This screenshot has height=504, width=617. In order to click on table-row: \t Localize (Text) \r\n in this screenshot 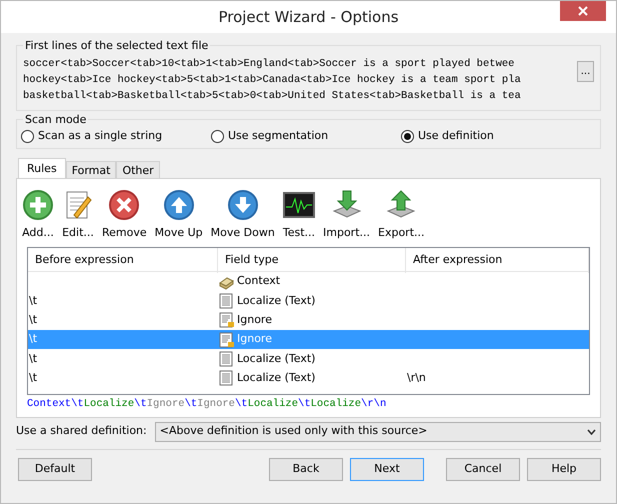, I will do `click(308, 378)`.